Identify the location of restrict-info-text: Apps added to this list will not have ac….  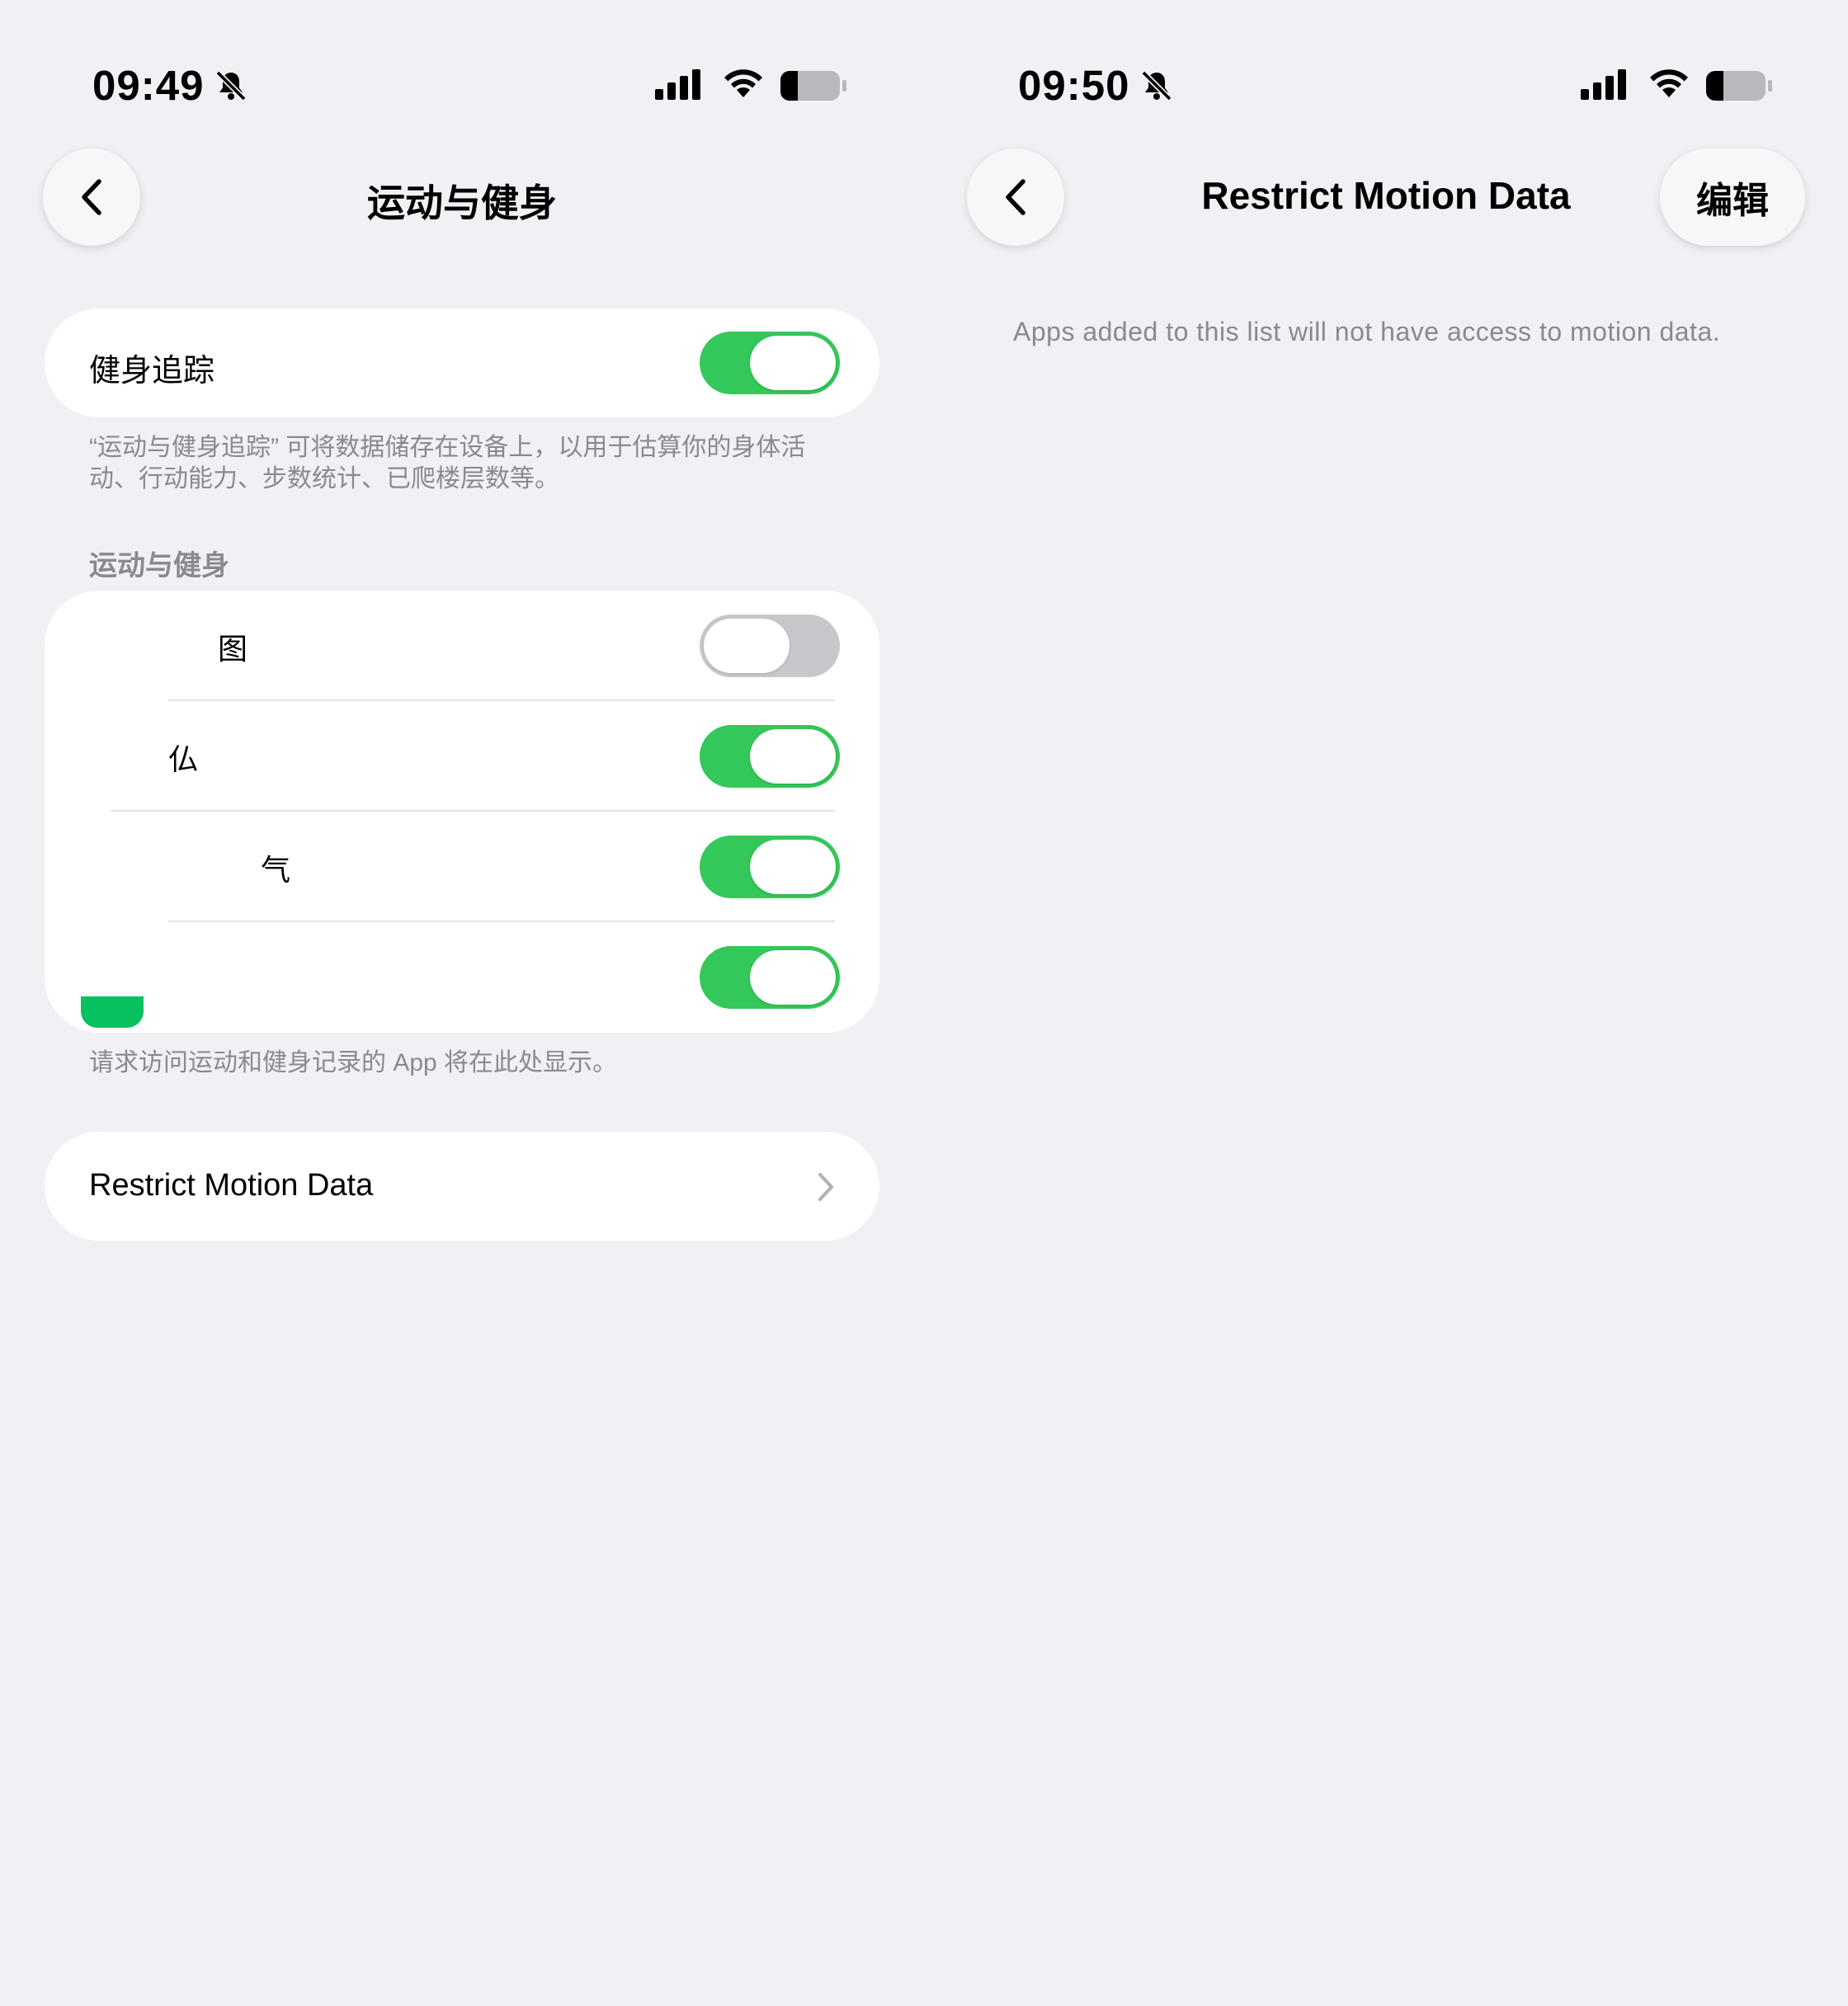
(1367, 331).